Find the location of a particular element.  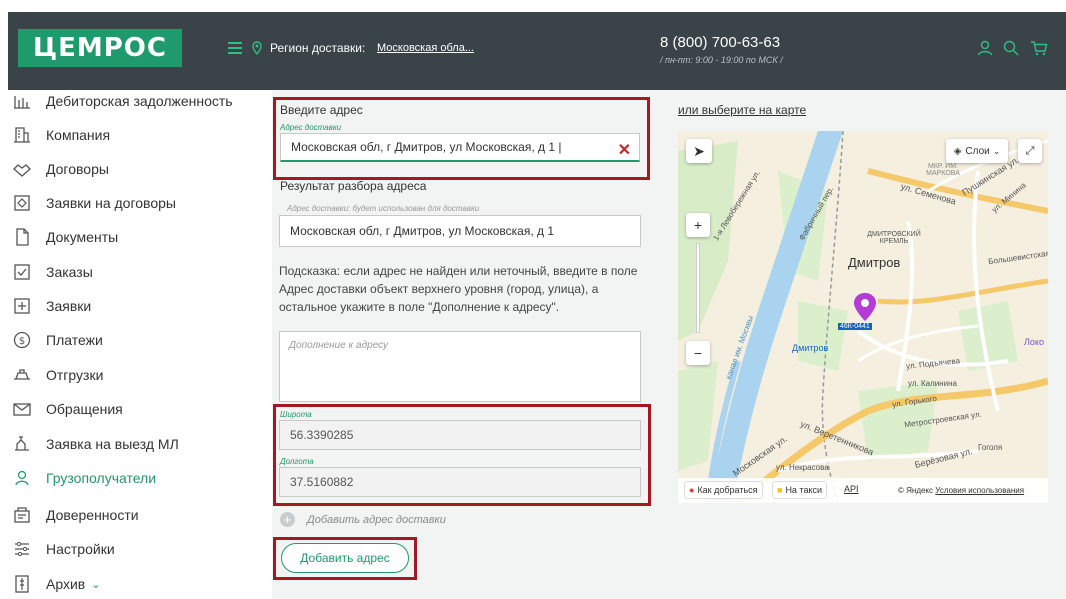

taxi-button: ■ На такси is located at coordinates (800, 490).